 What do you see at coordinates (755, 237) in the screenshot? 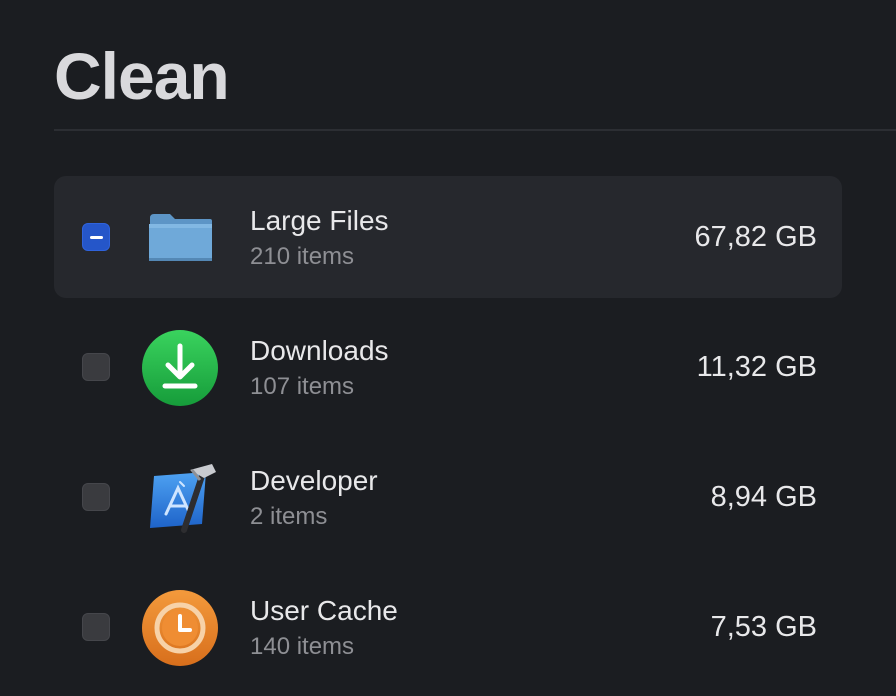
I see `large-files-size: 67,82 GB` at bounding box center [755, 237].